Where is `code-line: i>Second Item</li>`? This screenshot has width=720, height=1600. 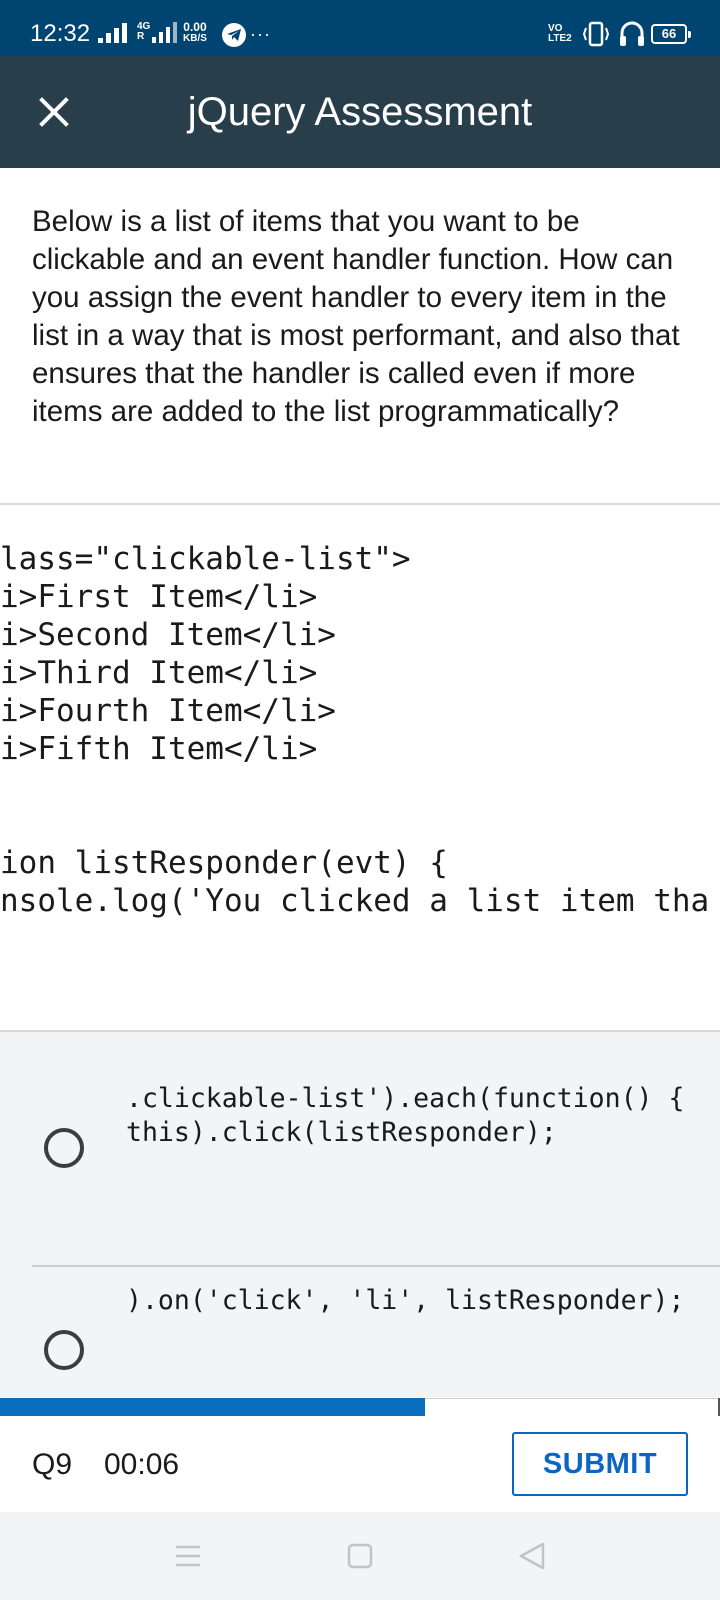
code-line: i>Second Item</li> is located at coordinates (168, 635).